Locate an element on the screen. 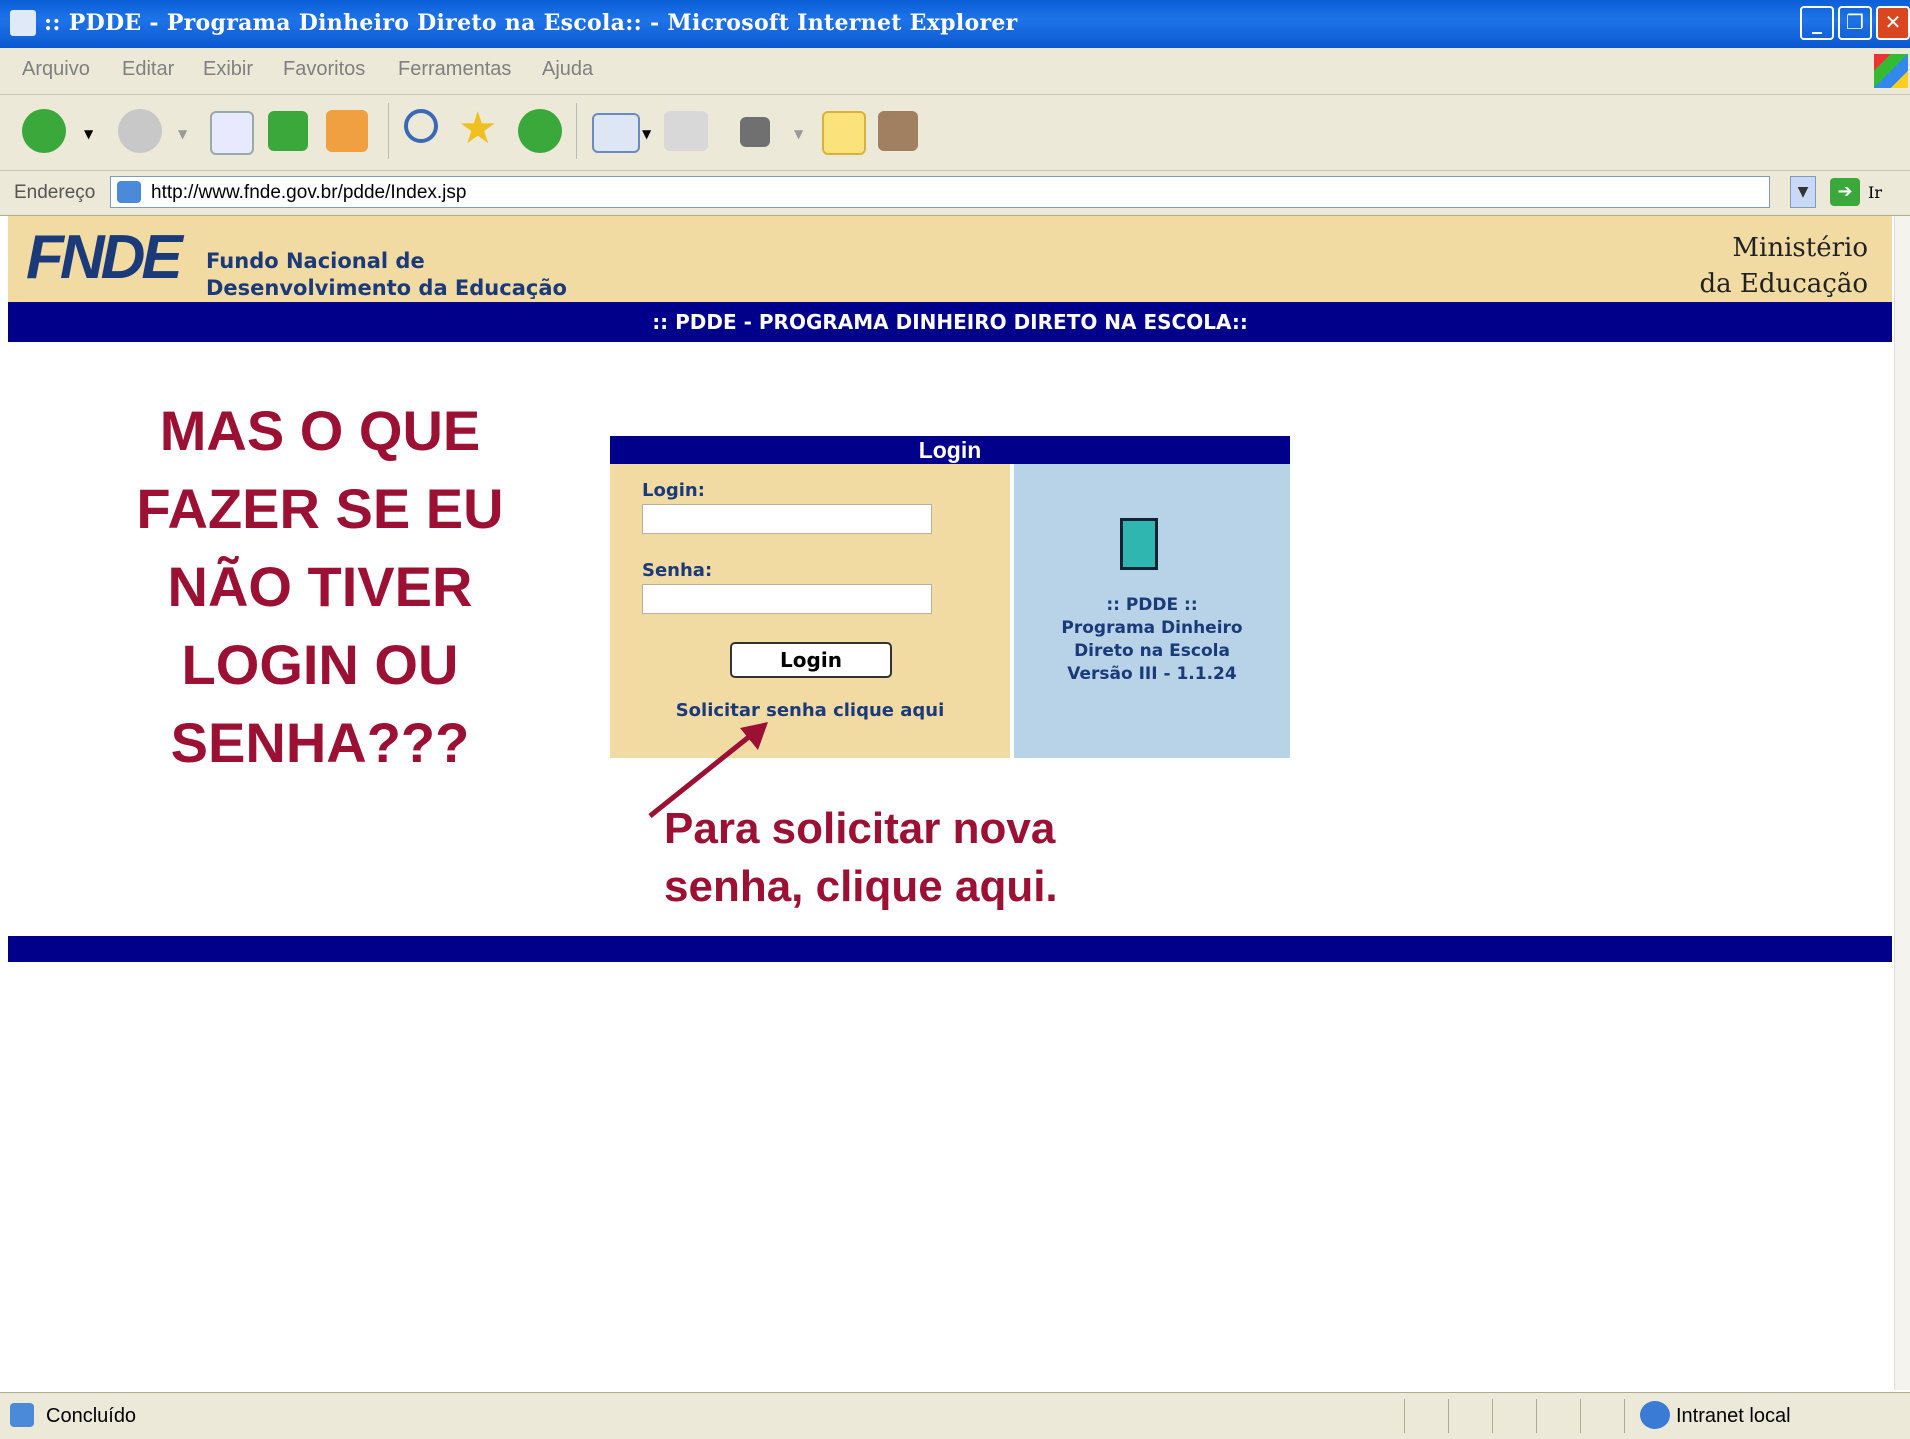 The width and height of the screenshot is (1910, 1439). system-info-line: Direto na Escola is located at coordinates (1152, 651).